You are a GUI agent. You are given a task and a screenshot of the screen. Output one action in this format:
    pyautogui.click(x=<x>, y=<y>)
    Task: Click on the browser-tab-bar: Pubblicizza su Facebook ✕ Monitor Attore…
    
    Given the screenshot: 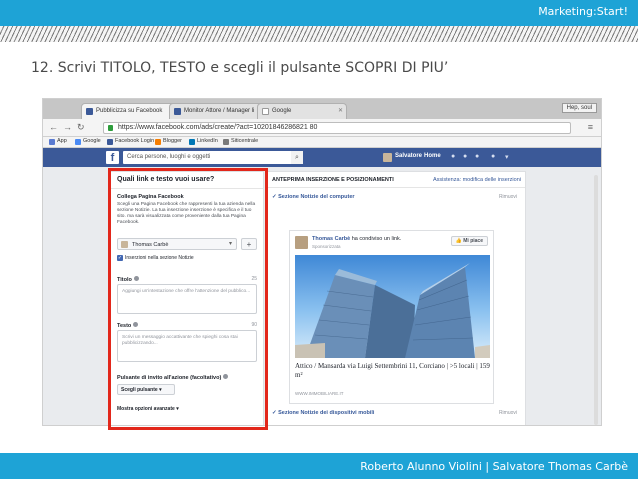 What is the action you would take?
    pyautogui.click(x=322, y=109)
    